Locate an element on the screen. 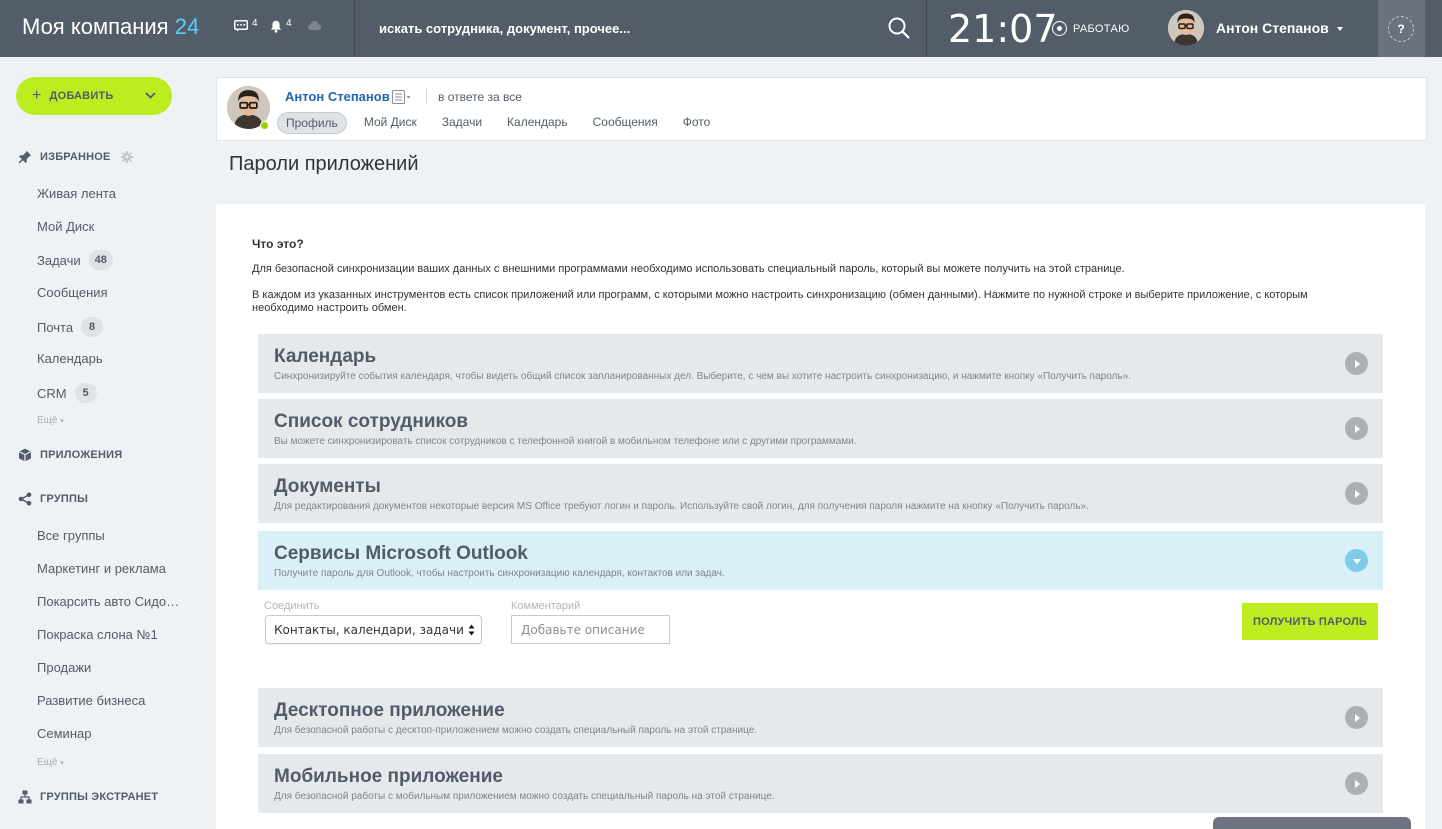 The image size is (1442, 829). sidebar-group-item: Семинар is located at coordinates (64, 733).